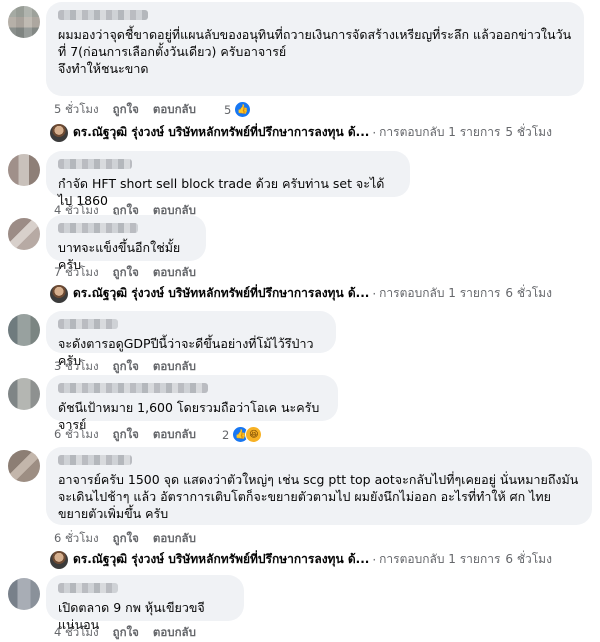 The image size is (600, 642). Describe the element at coordinates (226, 434) in the screenshot. I see `reaction-count: 2` at that location.